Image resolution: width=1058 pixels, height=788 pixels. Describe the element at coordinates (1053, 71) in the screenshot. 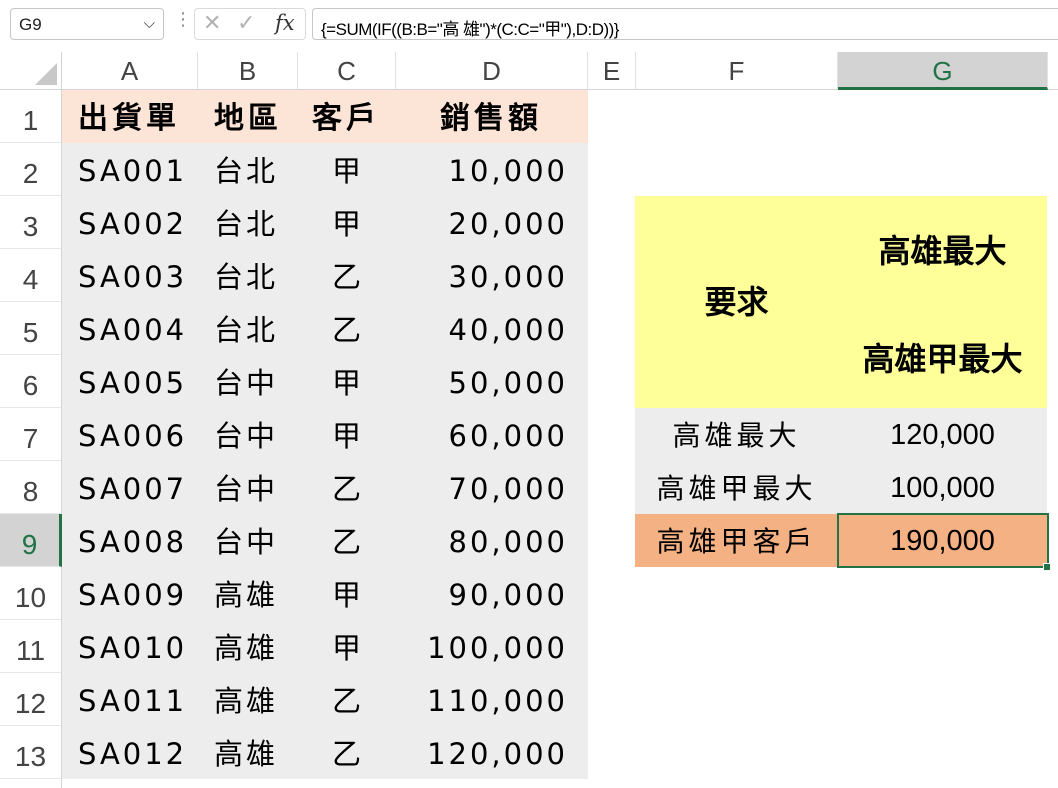

I see `column-header-h` at that location.